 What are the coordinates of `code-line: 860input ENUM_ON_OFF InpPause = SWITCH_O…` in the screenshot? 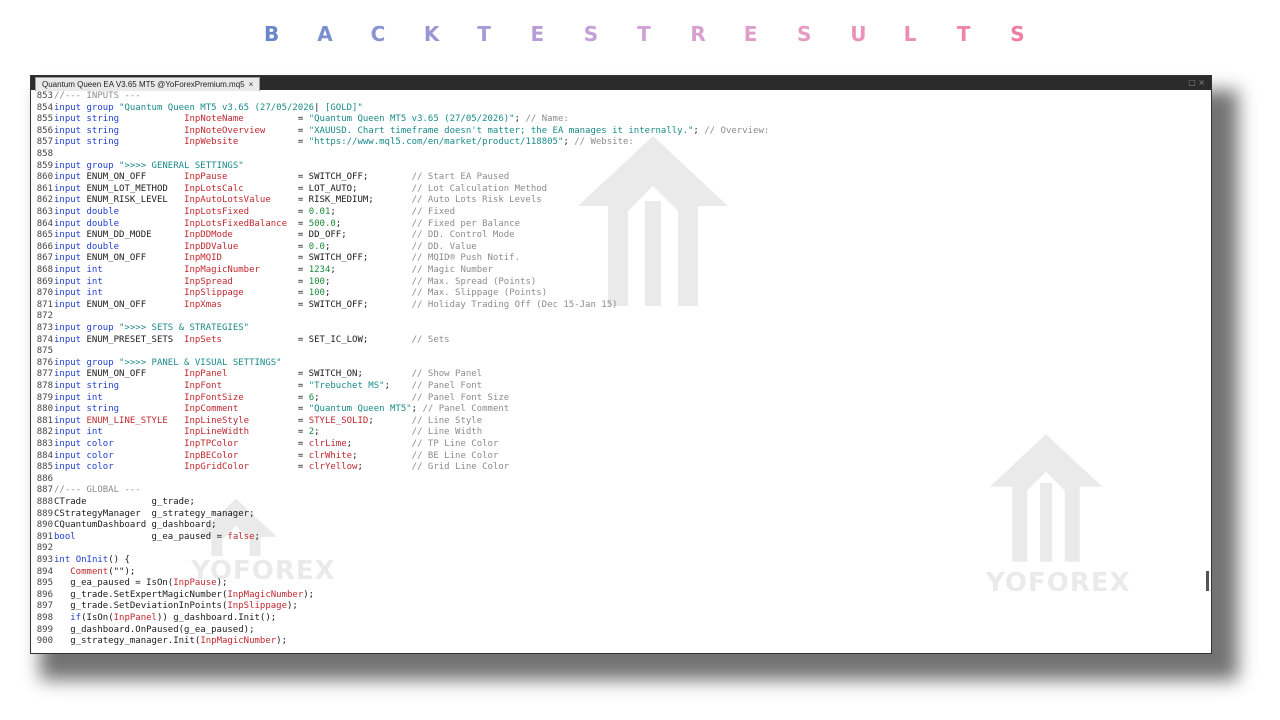 It's located at (270, 178).